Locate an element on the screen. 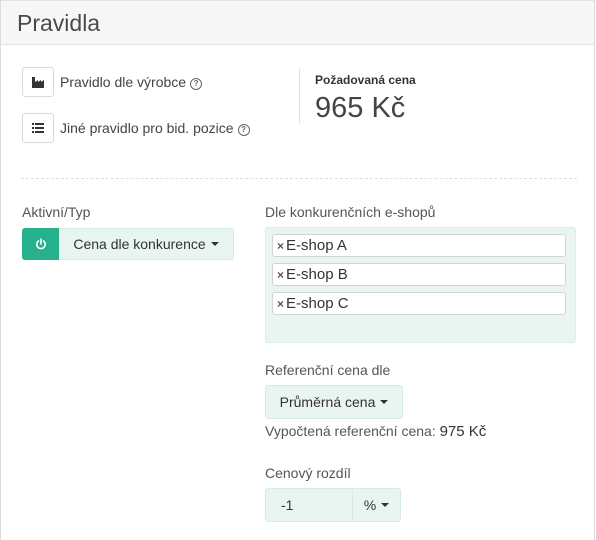 The width and height of the screenshot is (596, 540). section-divider is located at coordinates (299, 178).